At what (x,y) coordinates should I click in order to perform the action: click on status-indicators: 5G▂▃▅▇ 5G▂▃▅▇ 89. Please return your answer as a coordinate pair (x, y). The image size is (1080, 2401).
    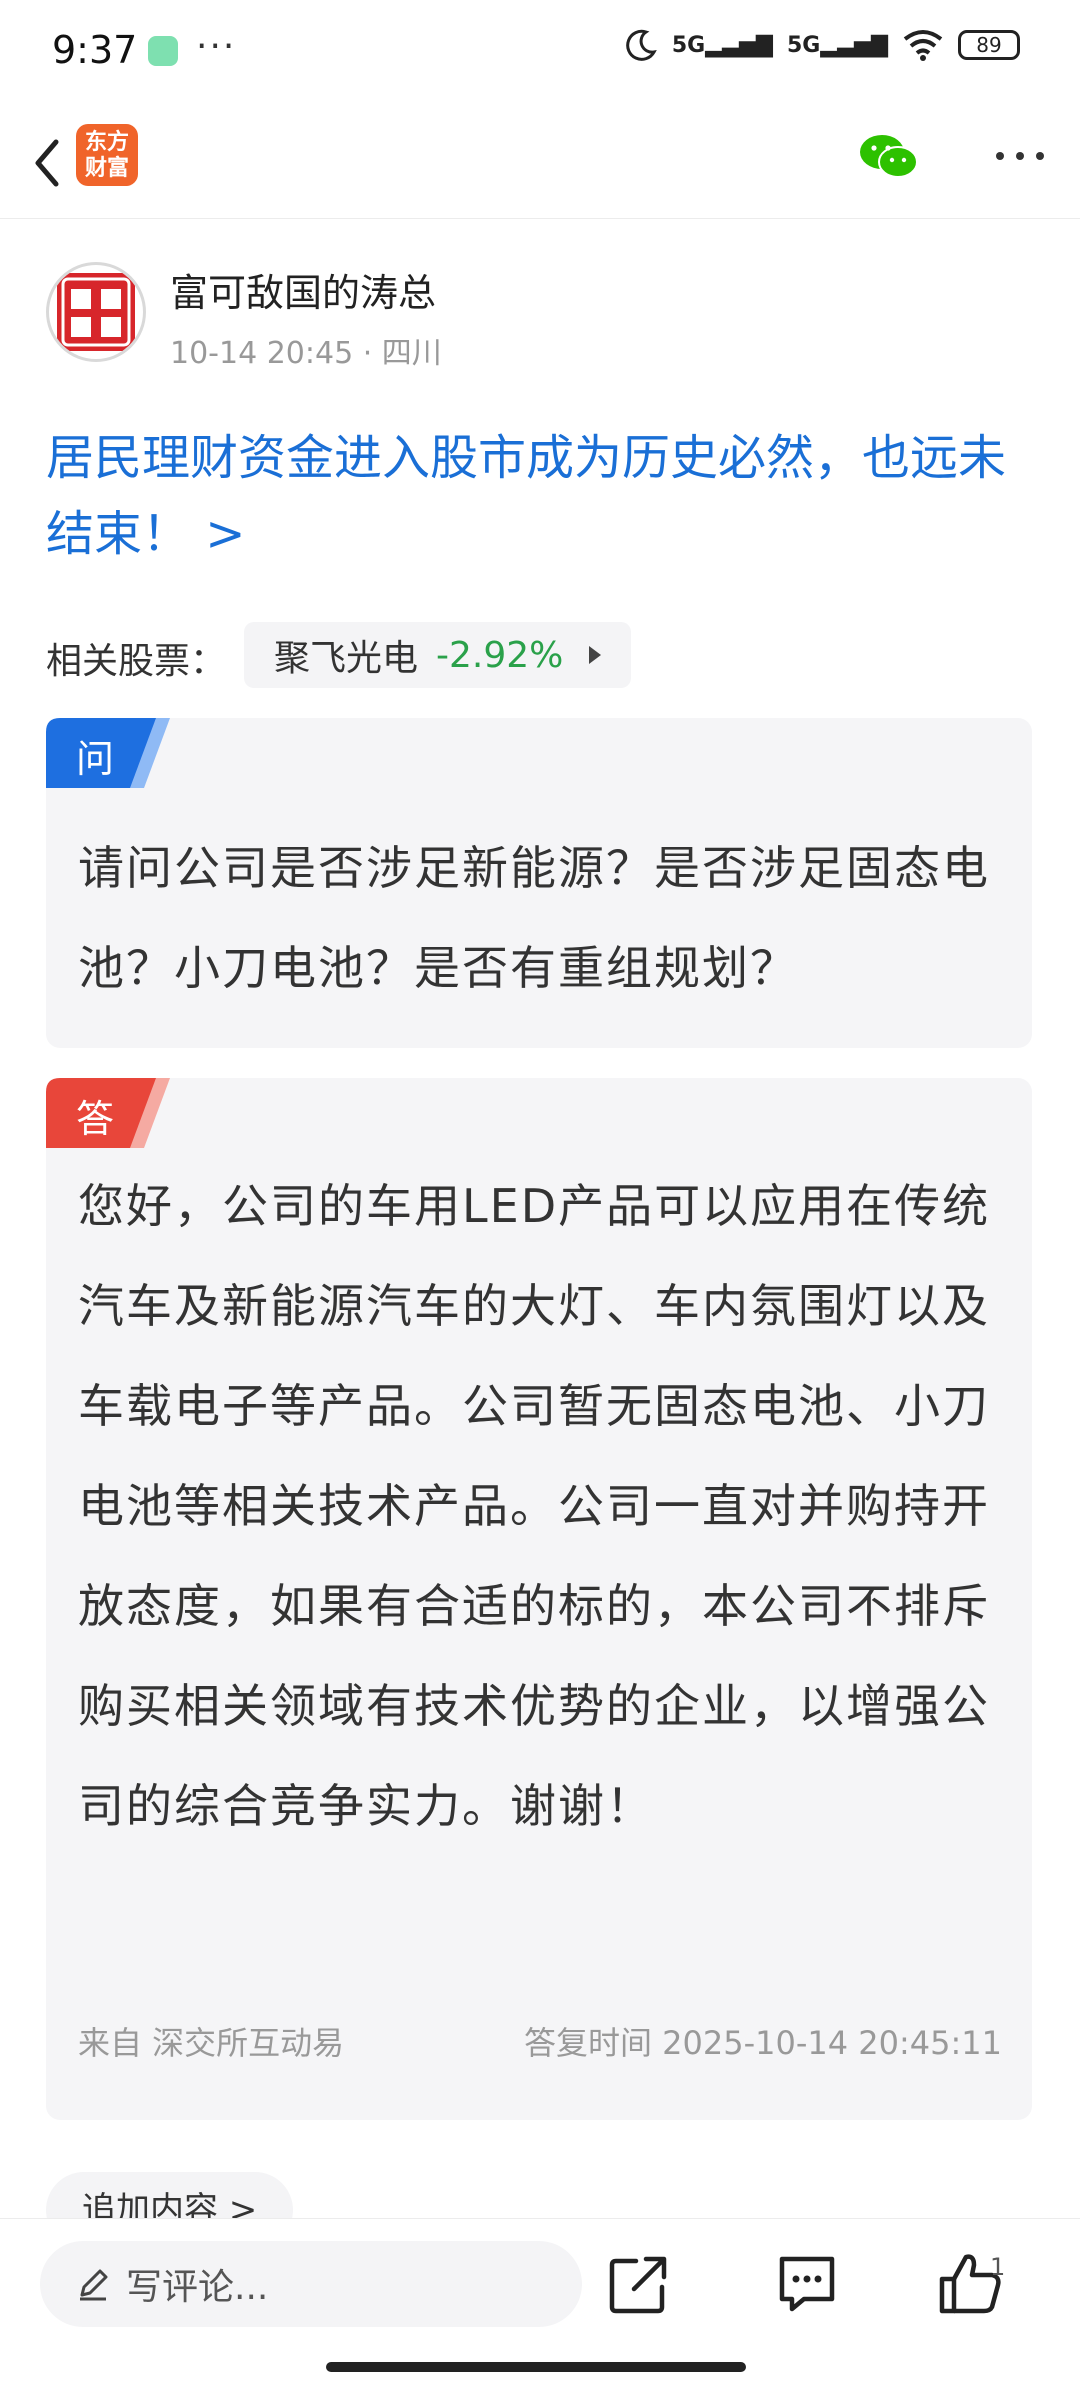
    Looking at the image, I should click on (822, 45).